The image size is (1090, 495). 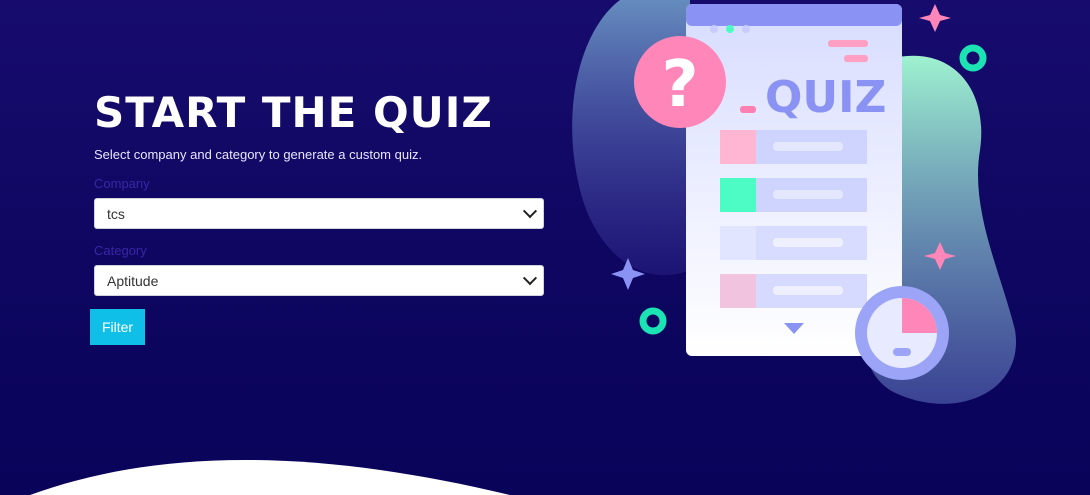 What do you see at coordinates (679, 85) in the screenshot?
I see `question-mark: ?` at bounding box center [679, 85].